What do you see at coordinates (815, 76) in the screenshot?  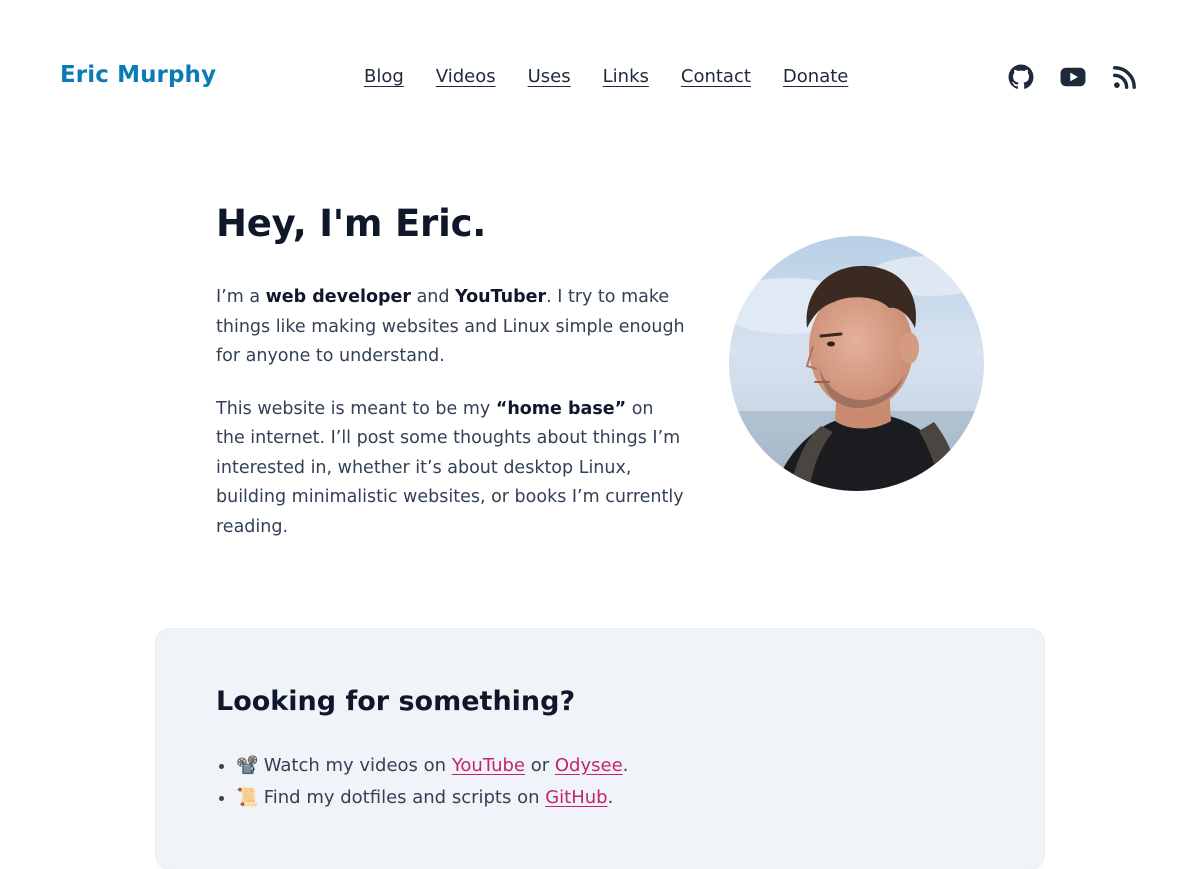 I see `nav-donate: Donate` at bounding box center [815, 76].